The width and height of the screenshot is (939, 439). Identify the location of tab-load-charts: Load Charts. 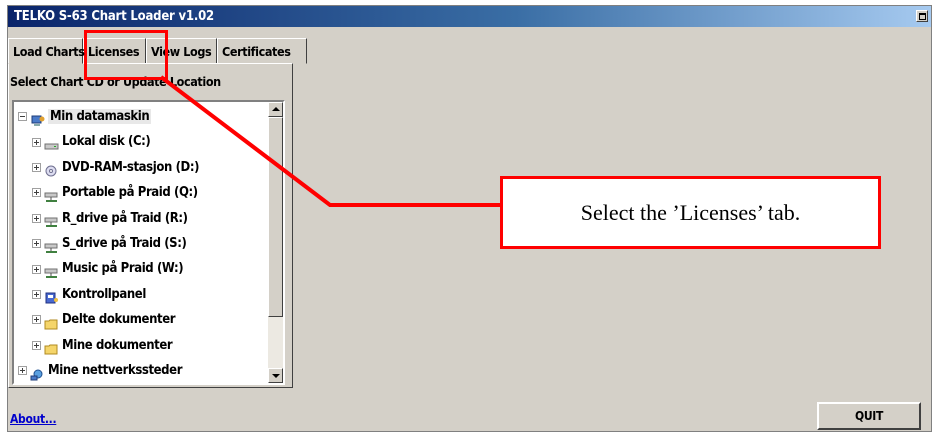
(46, 51).